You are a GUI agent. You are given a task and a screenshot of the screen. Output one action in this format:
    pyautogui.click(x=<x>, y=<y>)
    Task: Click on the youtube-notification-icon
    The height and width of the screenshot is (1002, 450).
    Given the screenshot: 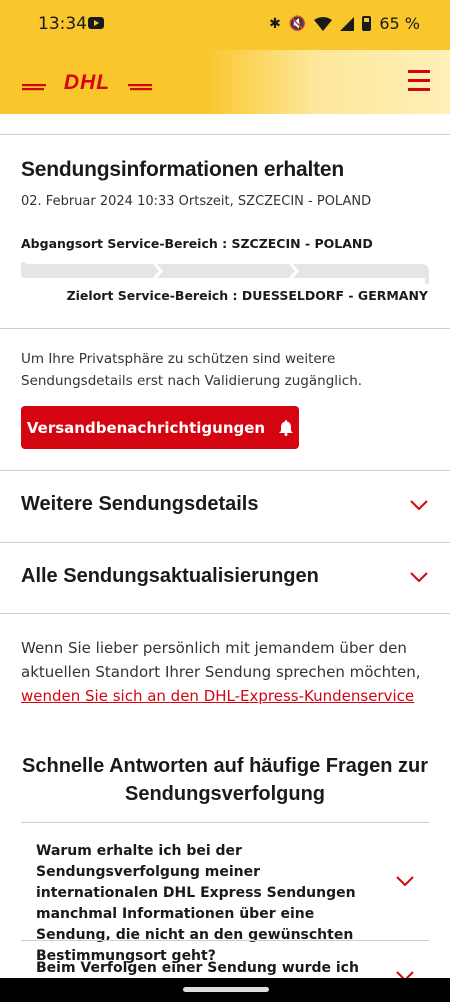 What is the action you would take?
    pyautogui.click(x=96, y=23)
    